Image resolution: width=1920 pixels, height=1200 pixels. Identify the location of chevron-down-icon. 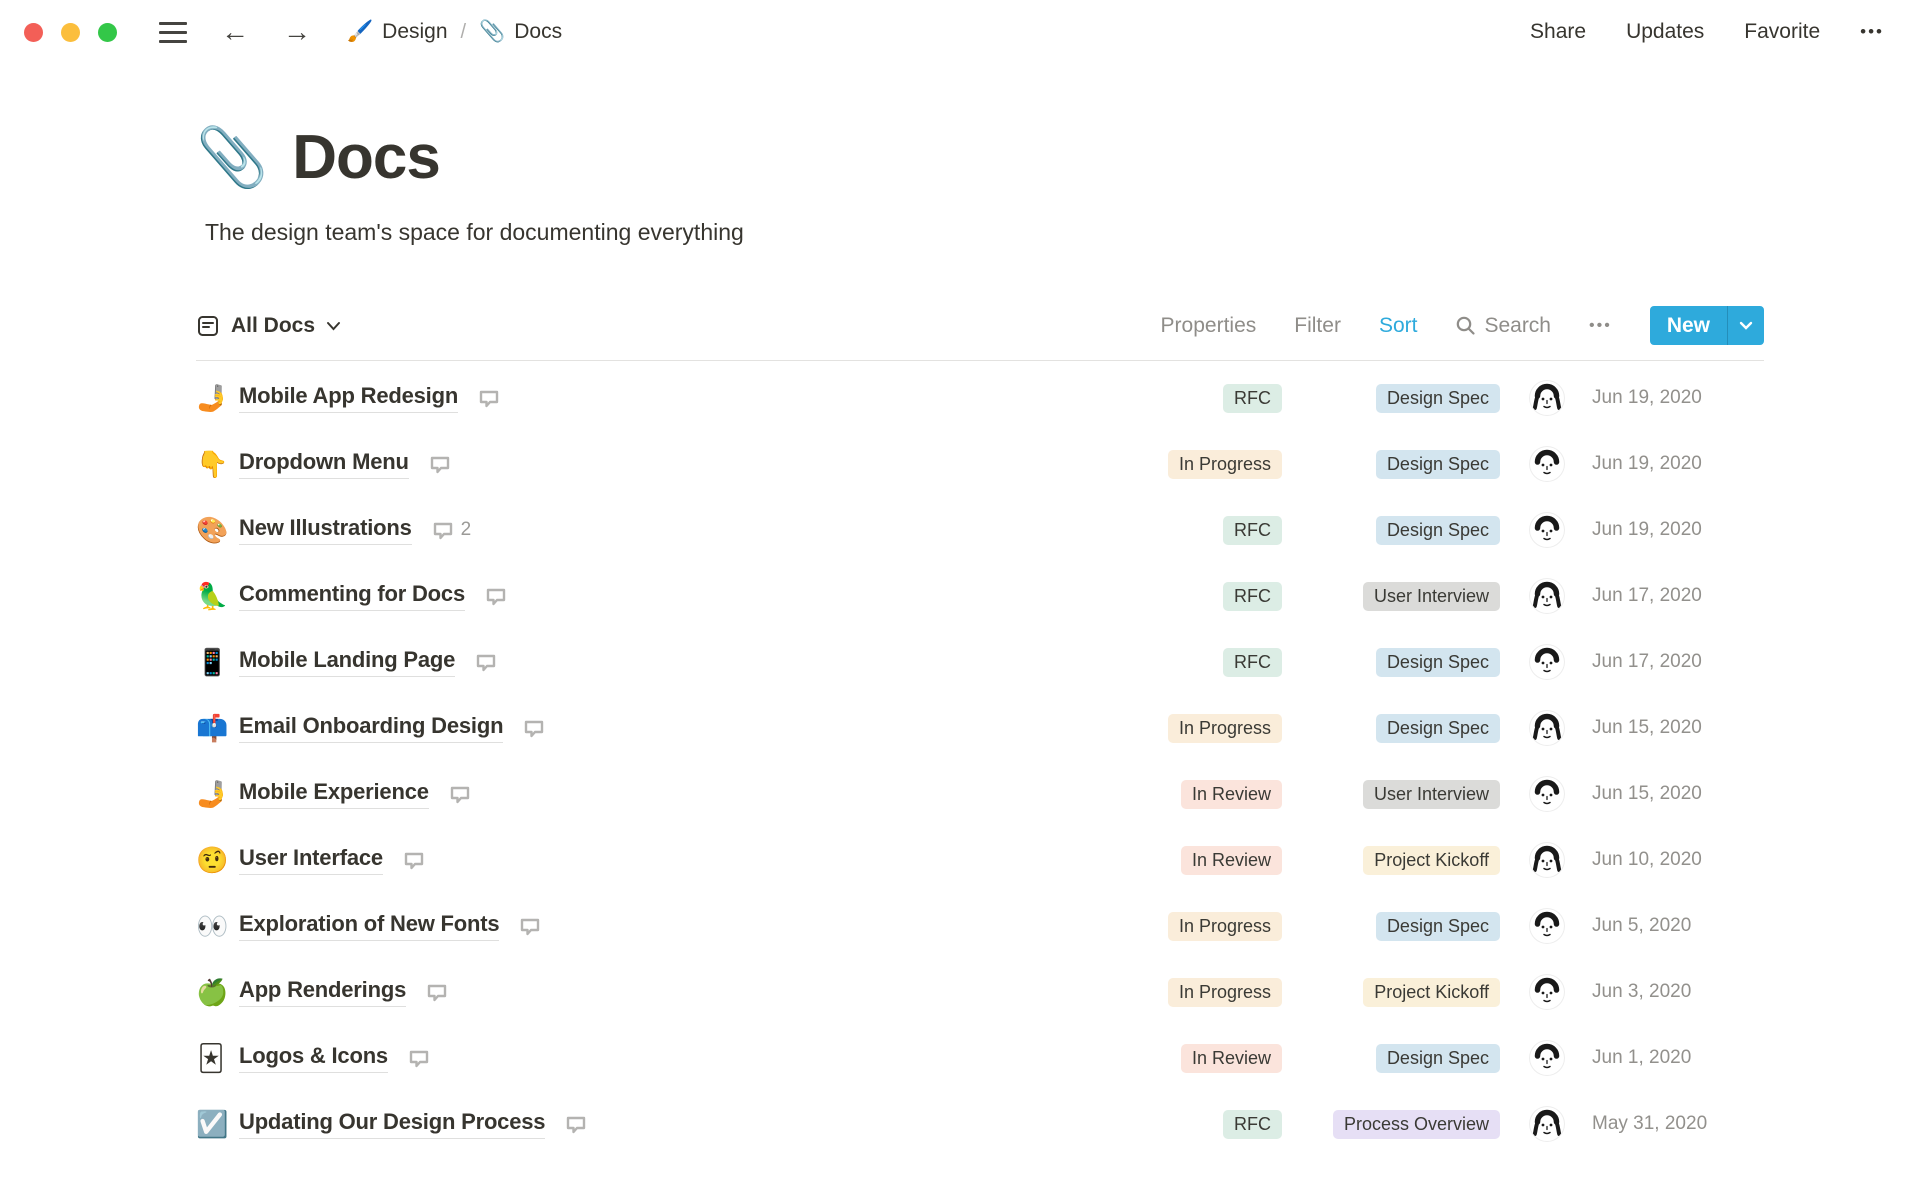
(1746, 325).